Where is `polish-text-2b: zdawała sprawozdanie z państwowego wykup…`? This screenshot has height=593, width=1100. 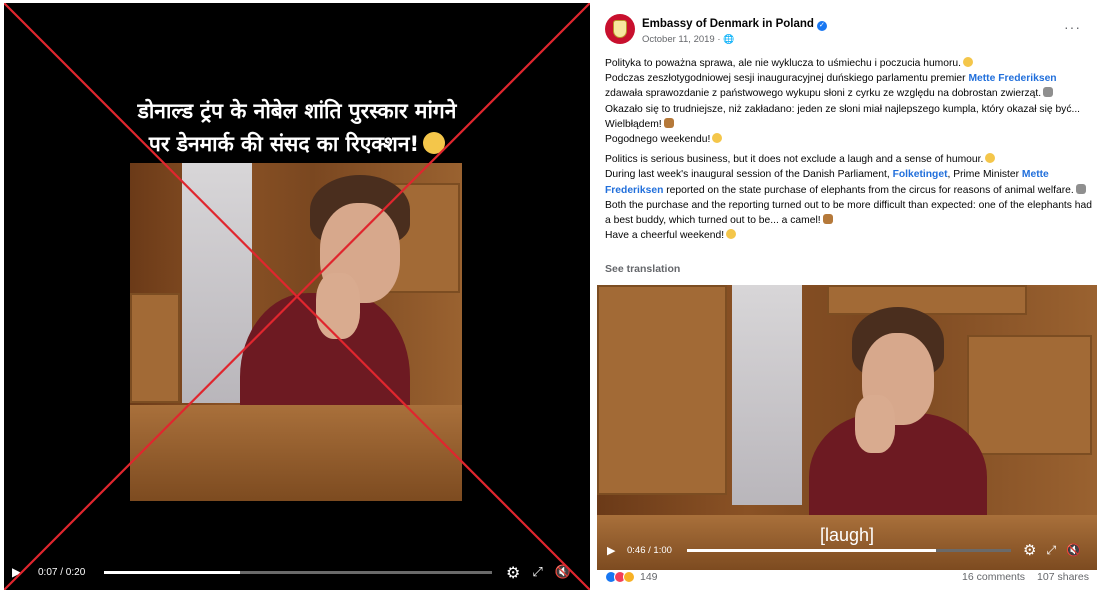 polish-text-2b: zdawała sprawozdanie z państwowego wykup… is located at coordinates (823, 94).